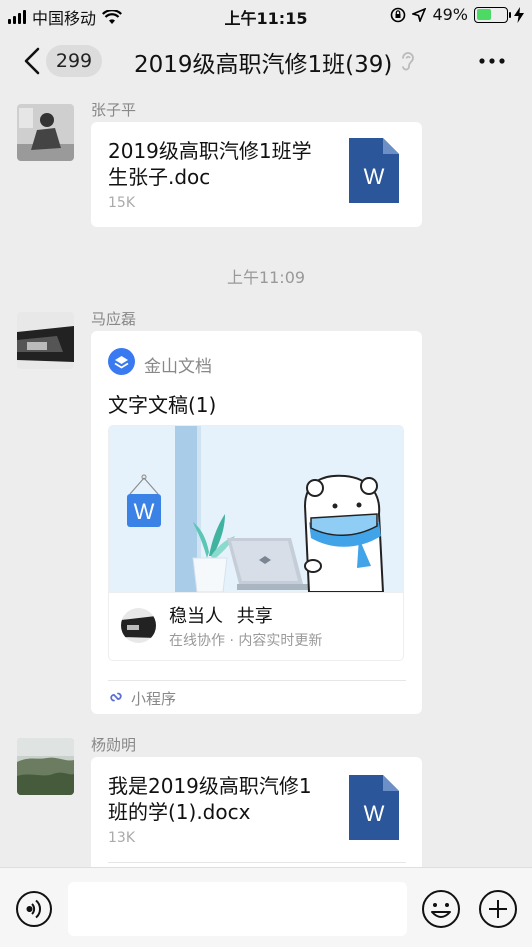  What do you see at coordinates (419, 14) in the screenshot?
I see `location-icon` at bounding box center [419, 14].